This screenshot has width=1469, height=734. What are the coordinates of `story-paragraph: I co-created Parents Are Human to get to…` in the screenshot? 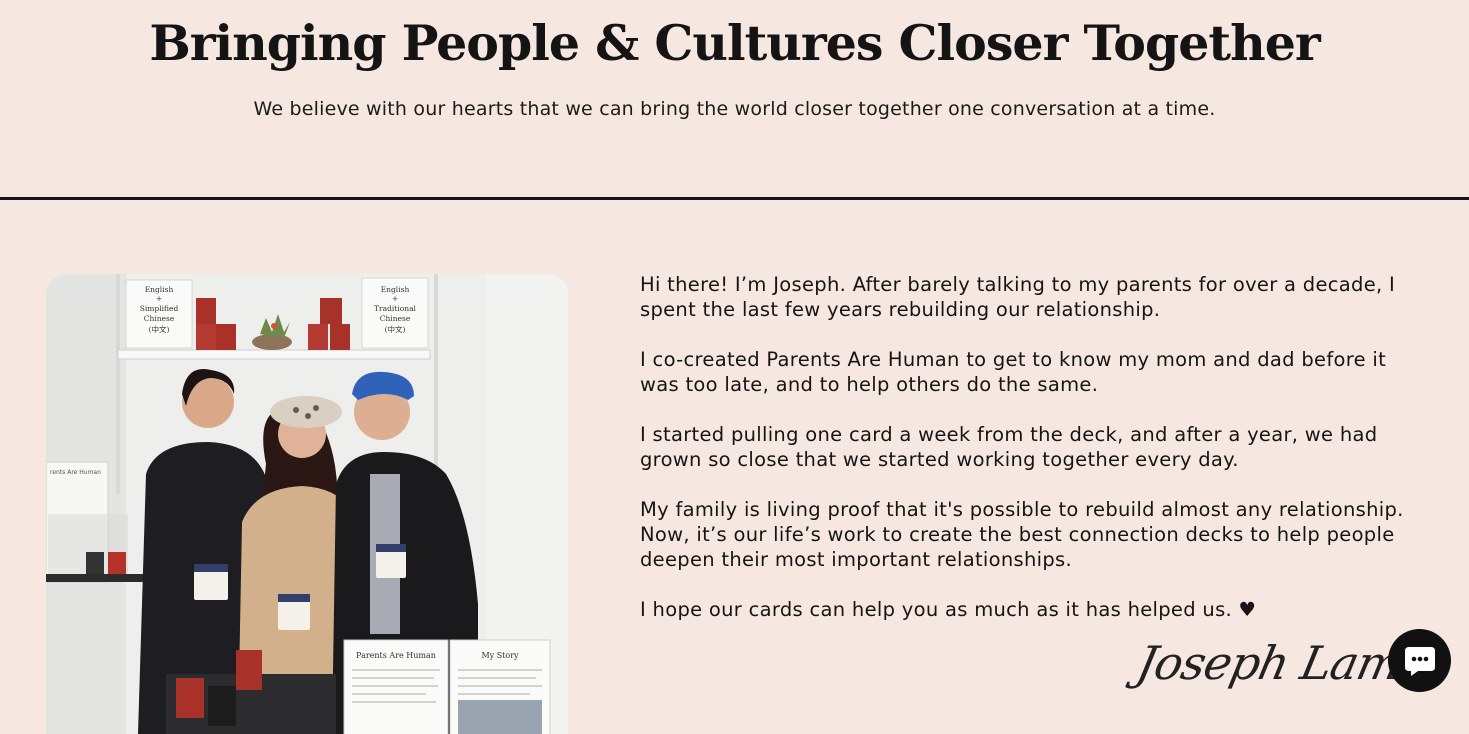 It's located at (1013, 372).